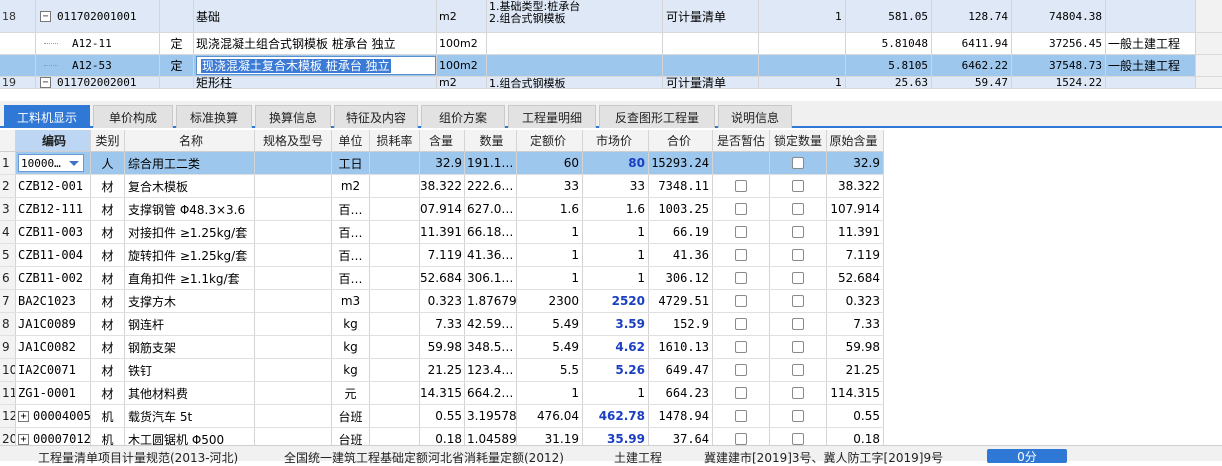 This screenshot has width=1222, height=466. What do you see at coordinates (755, 116) in the screenshot?
I see `tab-description: 说明信息` at bounding box center [755, 116].